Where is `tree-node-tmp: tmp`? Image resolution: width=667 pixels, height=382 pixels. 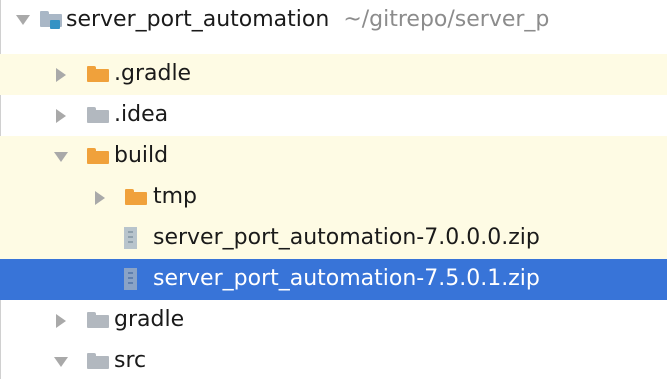
tree-node-tmp: tmp is located at coordinates (333, 197).